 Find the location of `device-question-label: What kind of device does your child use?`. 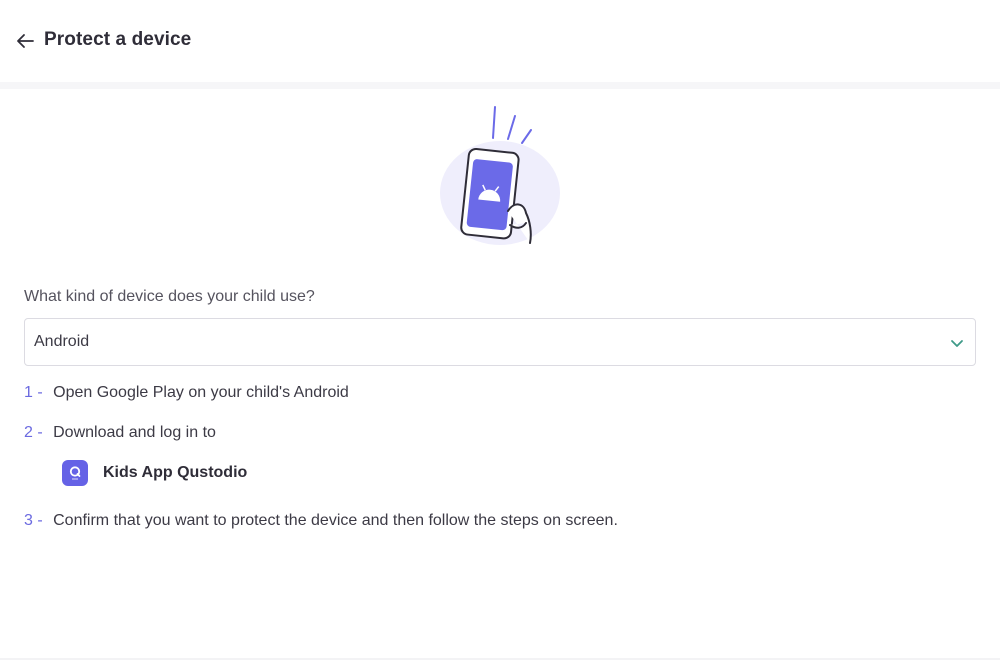

device-question-label: What kind of device does your child use? is located at coordinates (169, 296).